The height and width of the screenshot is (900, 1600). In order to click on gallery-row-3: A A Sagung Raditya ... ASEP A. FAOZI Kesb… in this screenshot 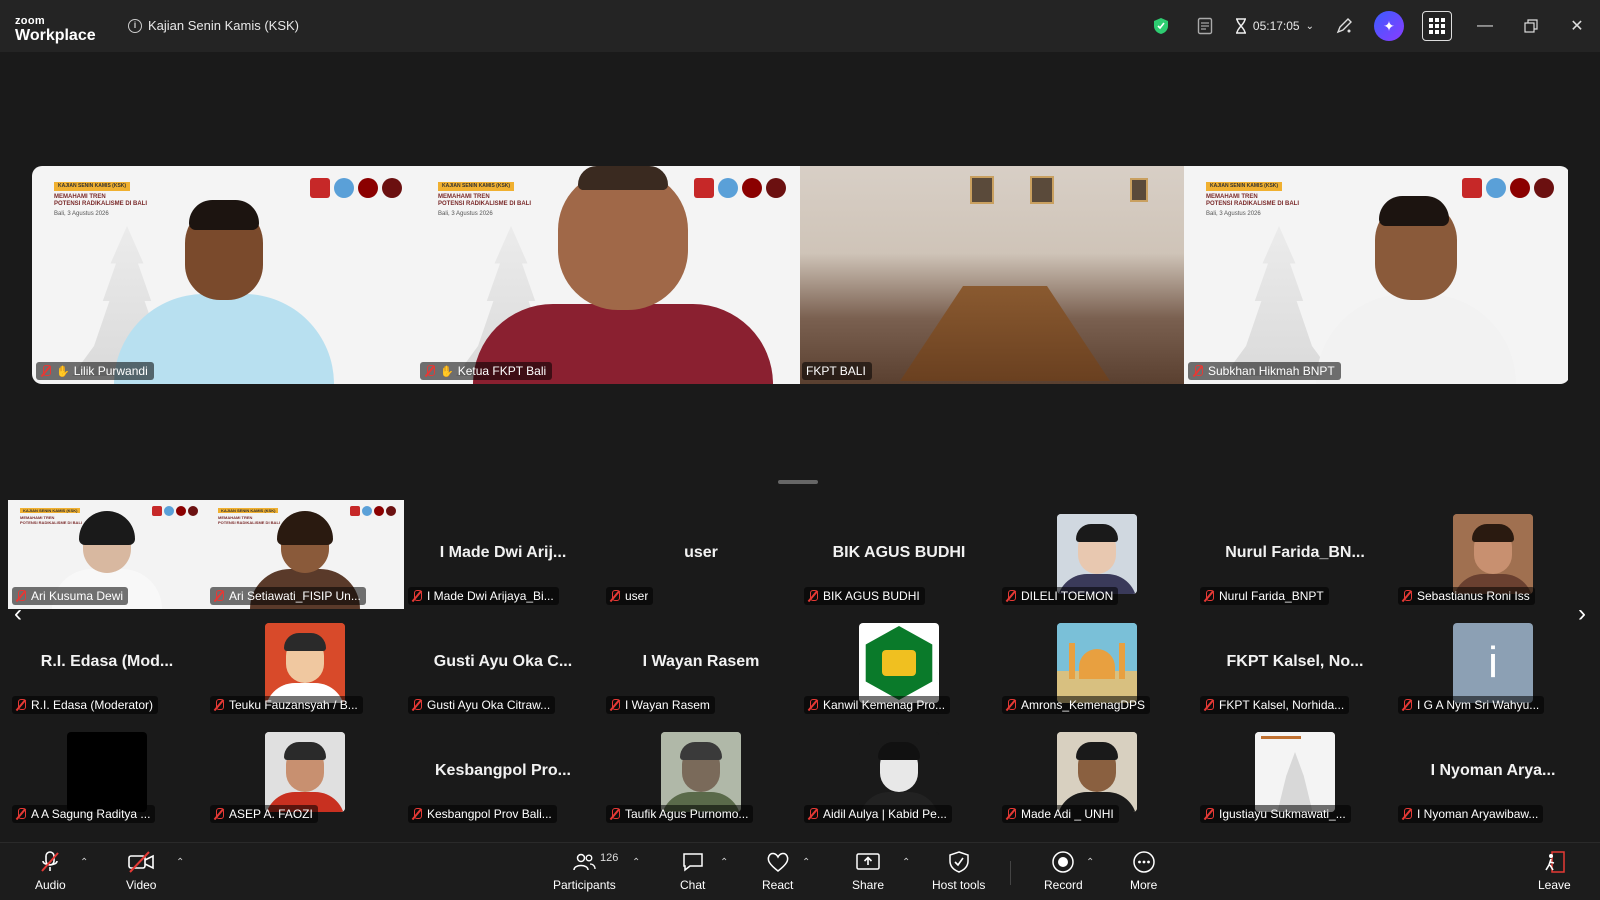, I will do `click(800, 772)`.